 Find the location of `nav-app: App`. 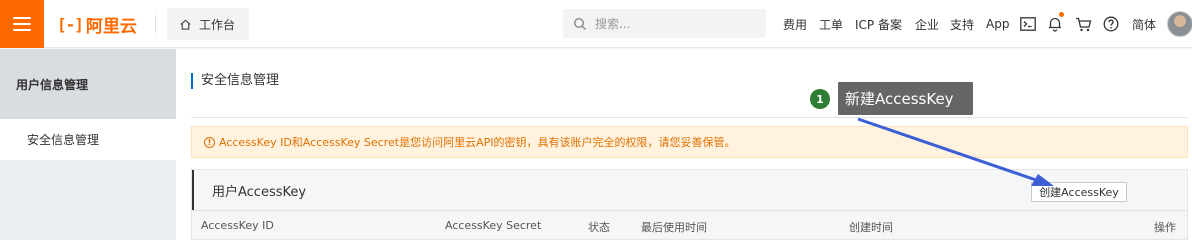

nav-app: App is located at coordinates (997, 24).